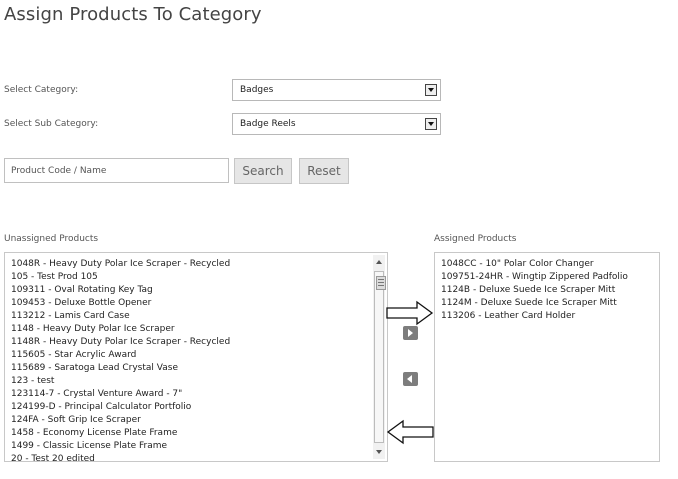 The image size is (678, 479). I want to click on subcategory-select-value: Badge Reels, so click(268, 124).